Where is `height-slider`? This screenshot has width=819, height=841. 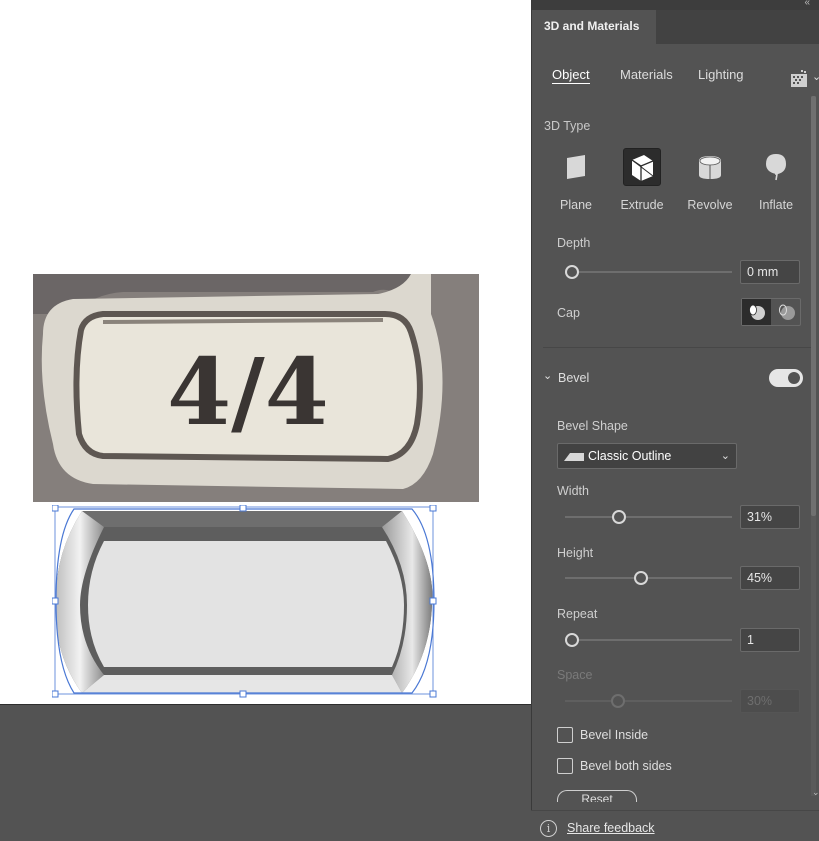
height-slider is located at coordinates (648, 578).